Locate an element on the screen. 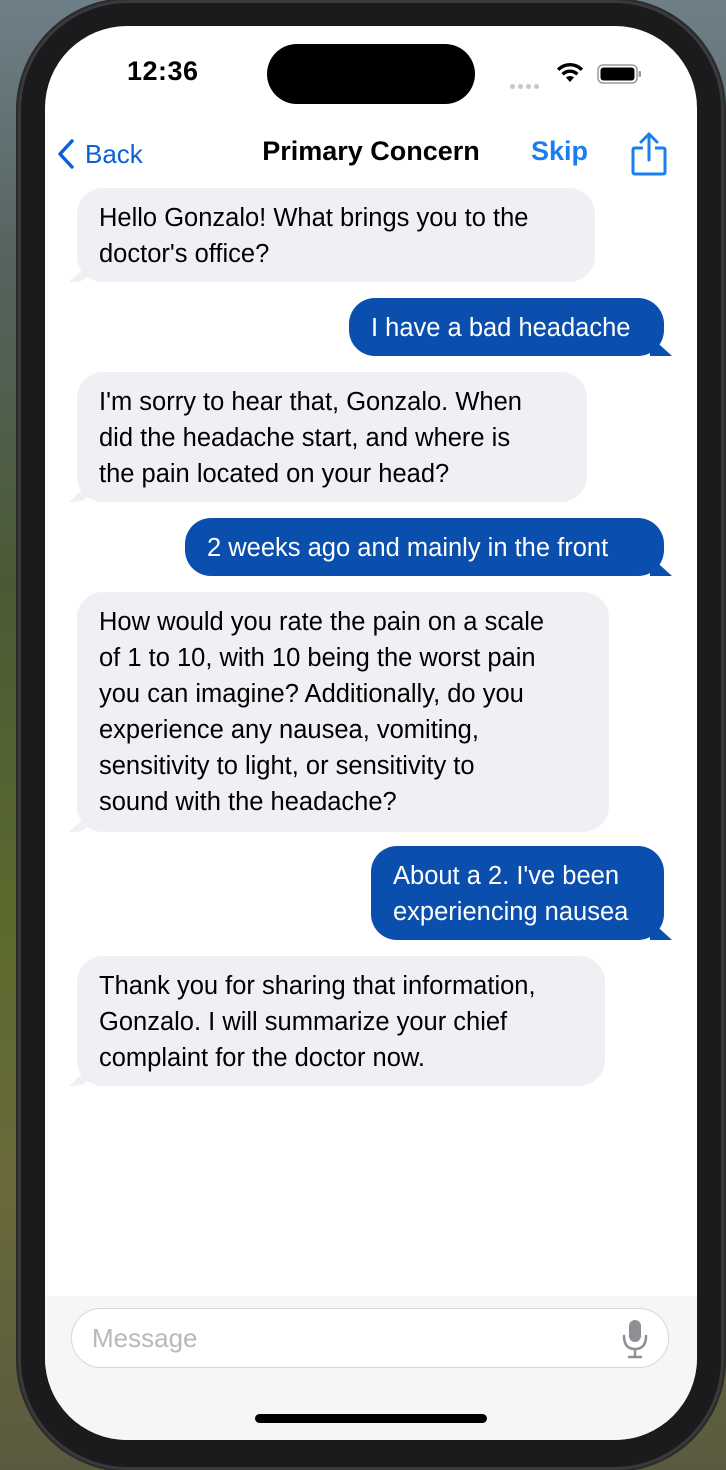 The height and width of the screenshot is (1470, 726). message-bubble-user: 2 weeks ago and mainly in the front is located at coordinates (424, 547).